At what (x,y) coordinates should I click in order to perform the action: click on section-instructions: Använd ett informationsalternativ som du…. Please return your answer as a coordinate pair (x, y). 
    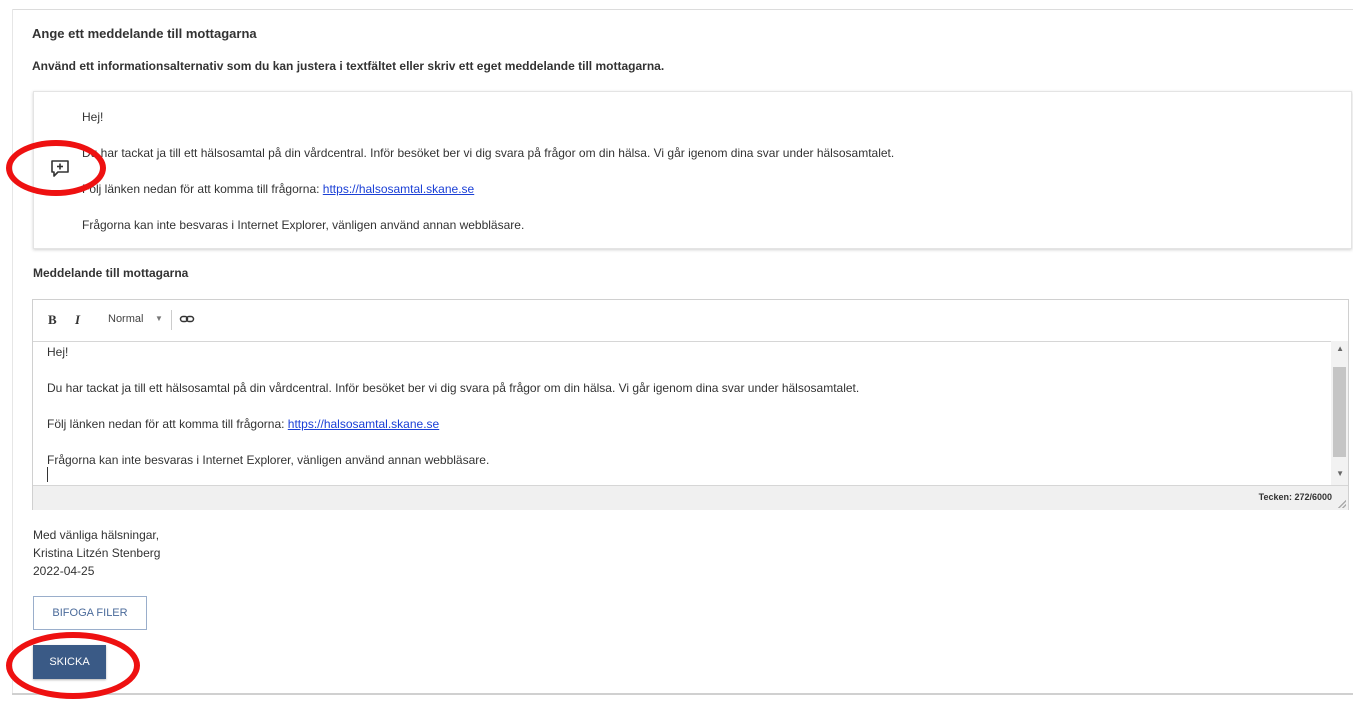
    Looking at the image, I should click on (348, 66).